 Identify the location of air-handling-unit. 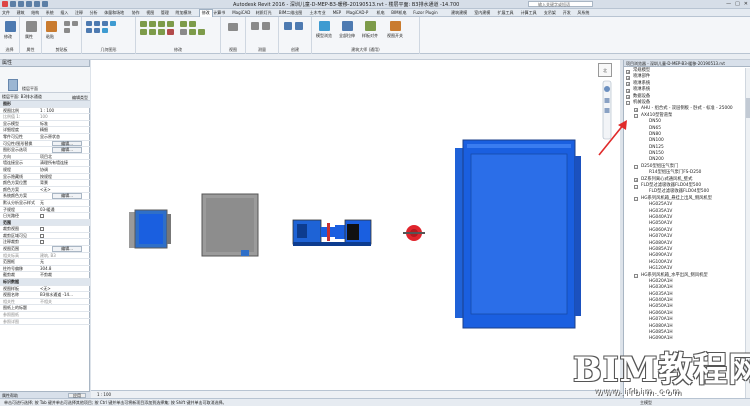
(518, 234).